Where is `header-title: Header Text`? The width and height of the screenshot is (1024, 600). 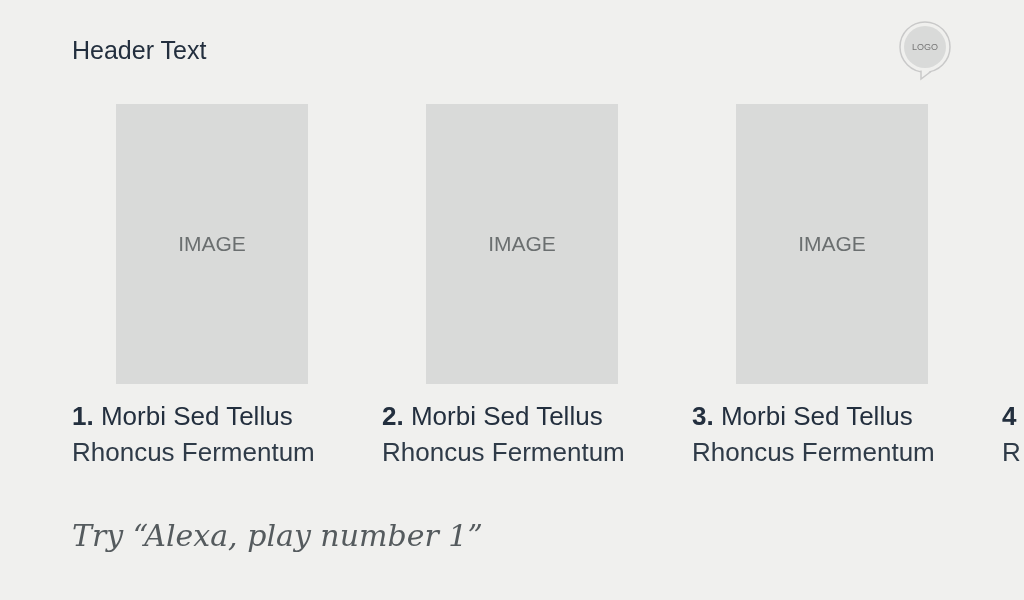 header-title: Header Text is located at coordinates (139, 50).